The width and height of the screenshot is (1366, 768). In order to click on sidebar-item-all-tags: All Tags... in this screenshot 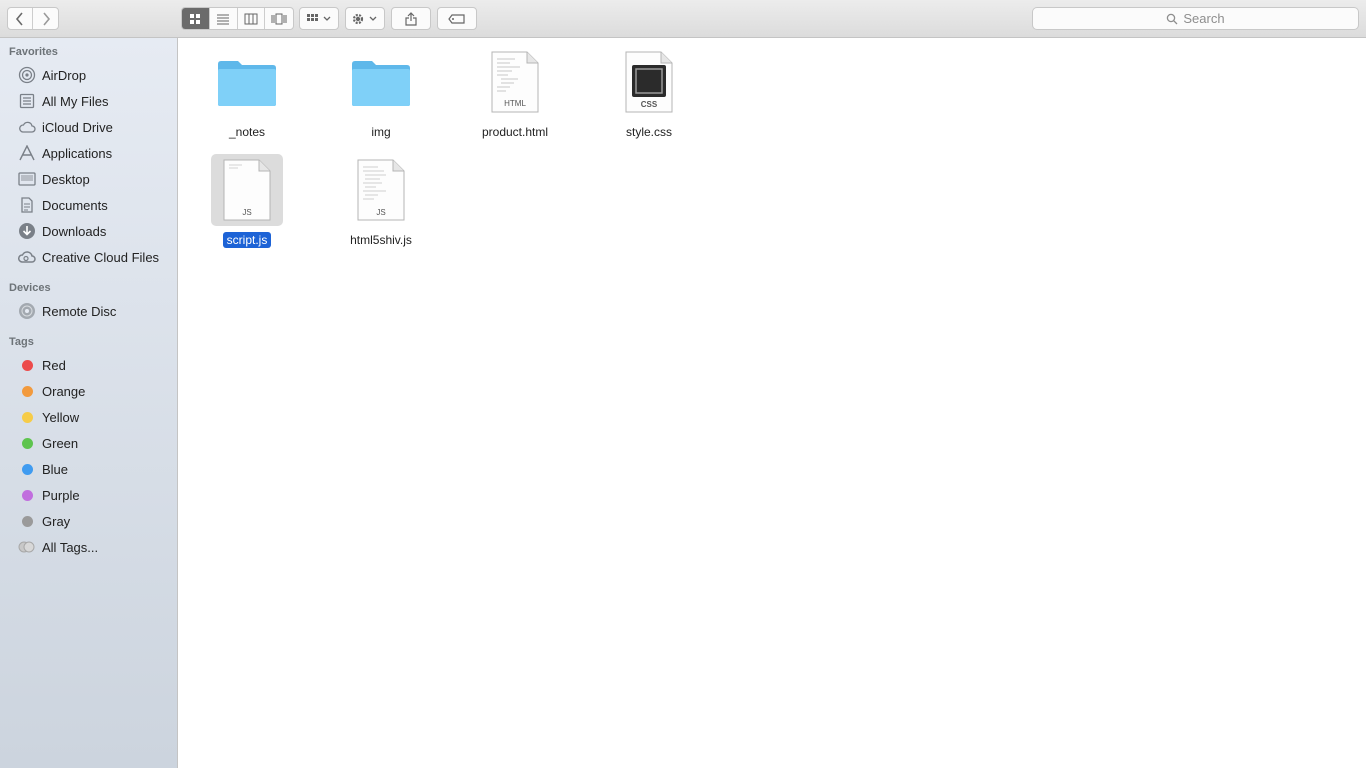, I will do `click(88, 547)`.